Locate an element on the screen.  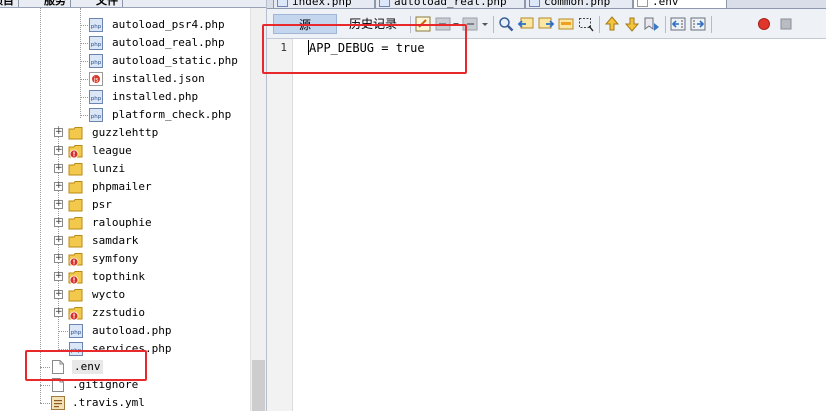
find-next-icon is located at coordinates (546, 24).